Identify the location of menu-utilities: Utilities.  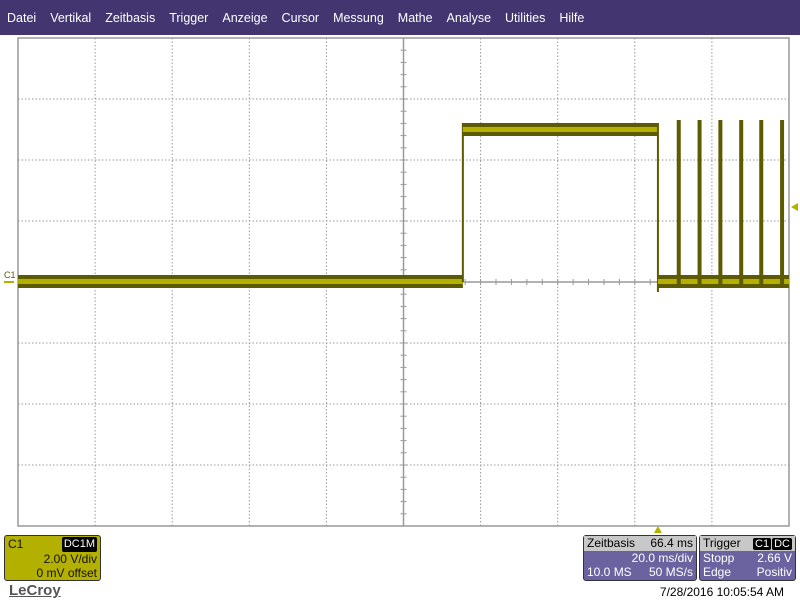
(525, 18).